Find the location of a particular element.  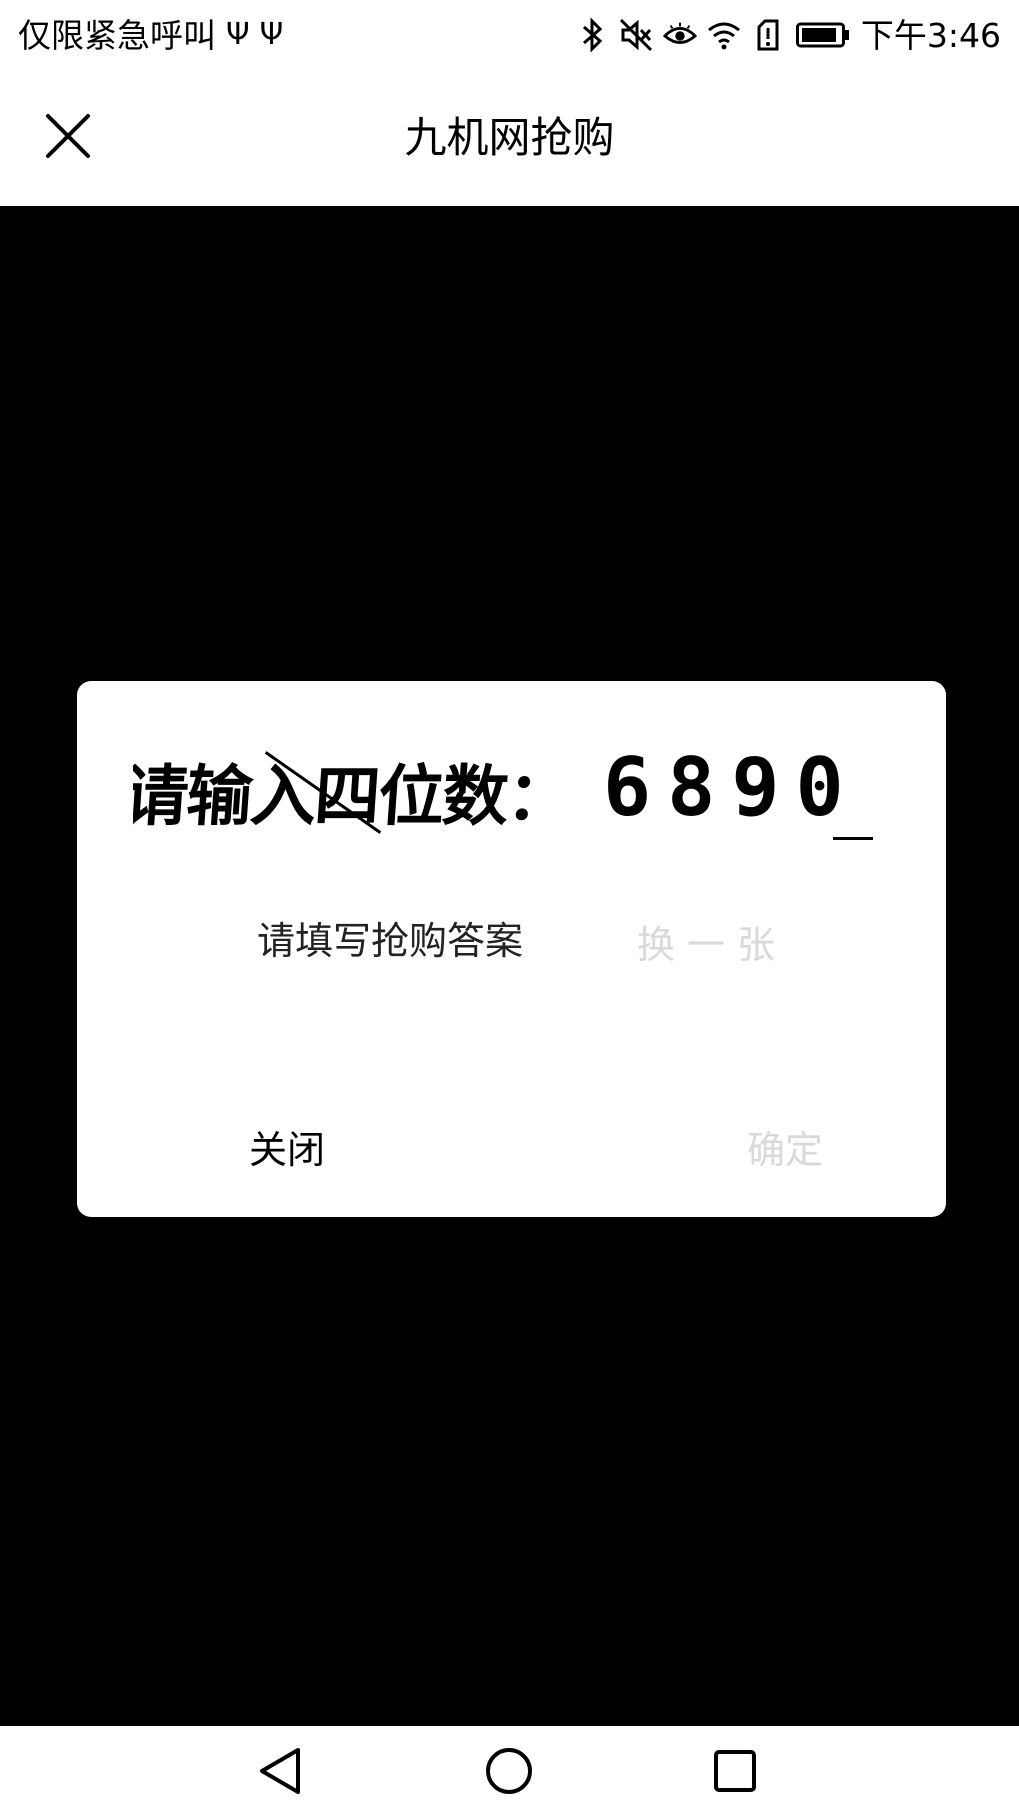

recents-button is located at coordinates (735, 1771).